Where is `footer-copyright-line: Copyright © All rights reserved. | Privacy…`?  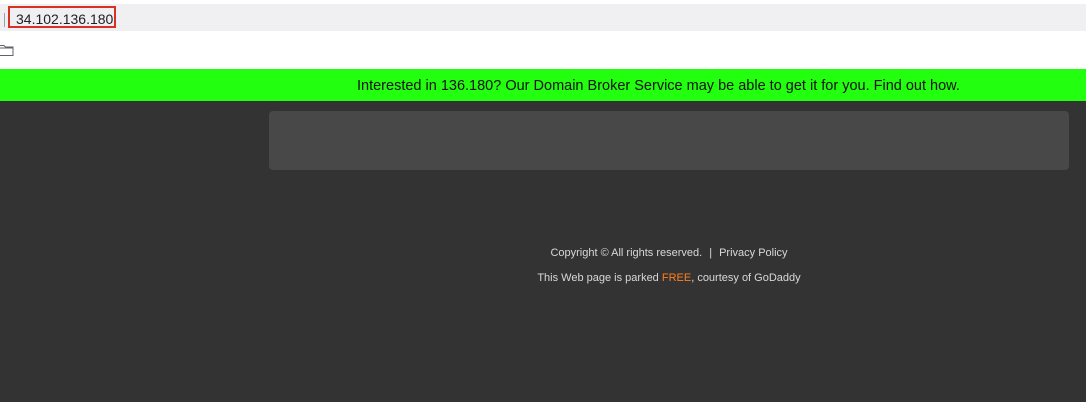
footer-copyright-line: Copyright © All rights reserved. | Privacy… is located at coordinates (669, 253).